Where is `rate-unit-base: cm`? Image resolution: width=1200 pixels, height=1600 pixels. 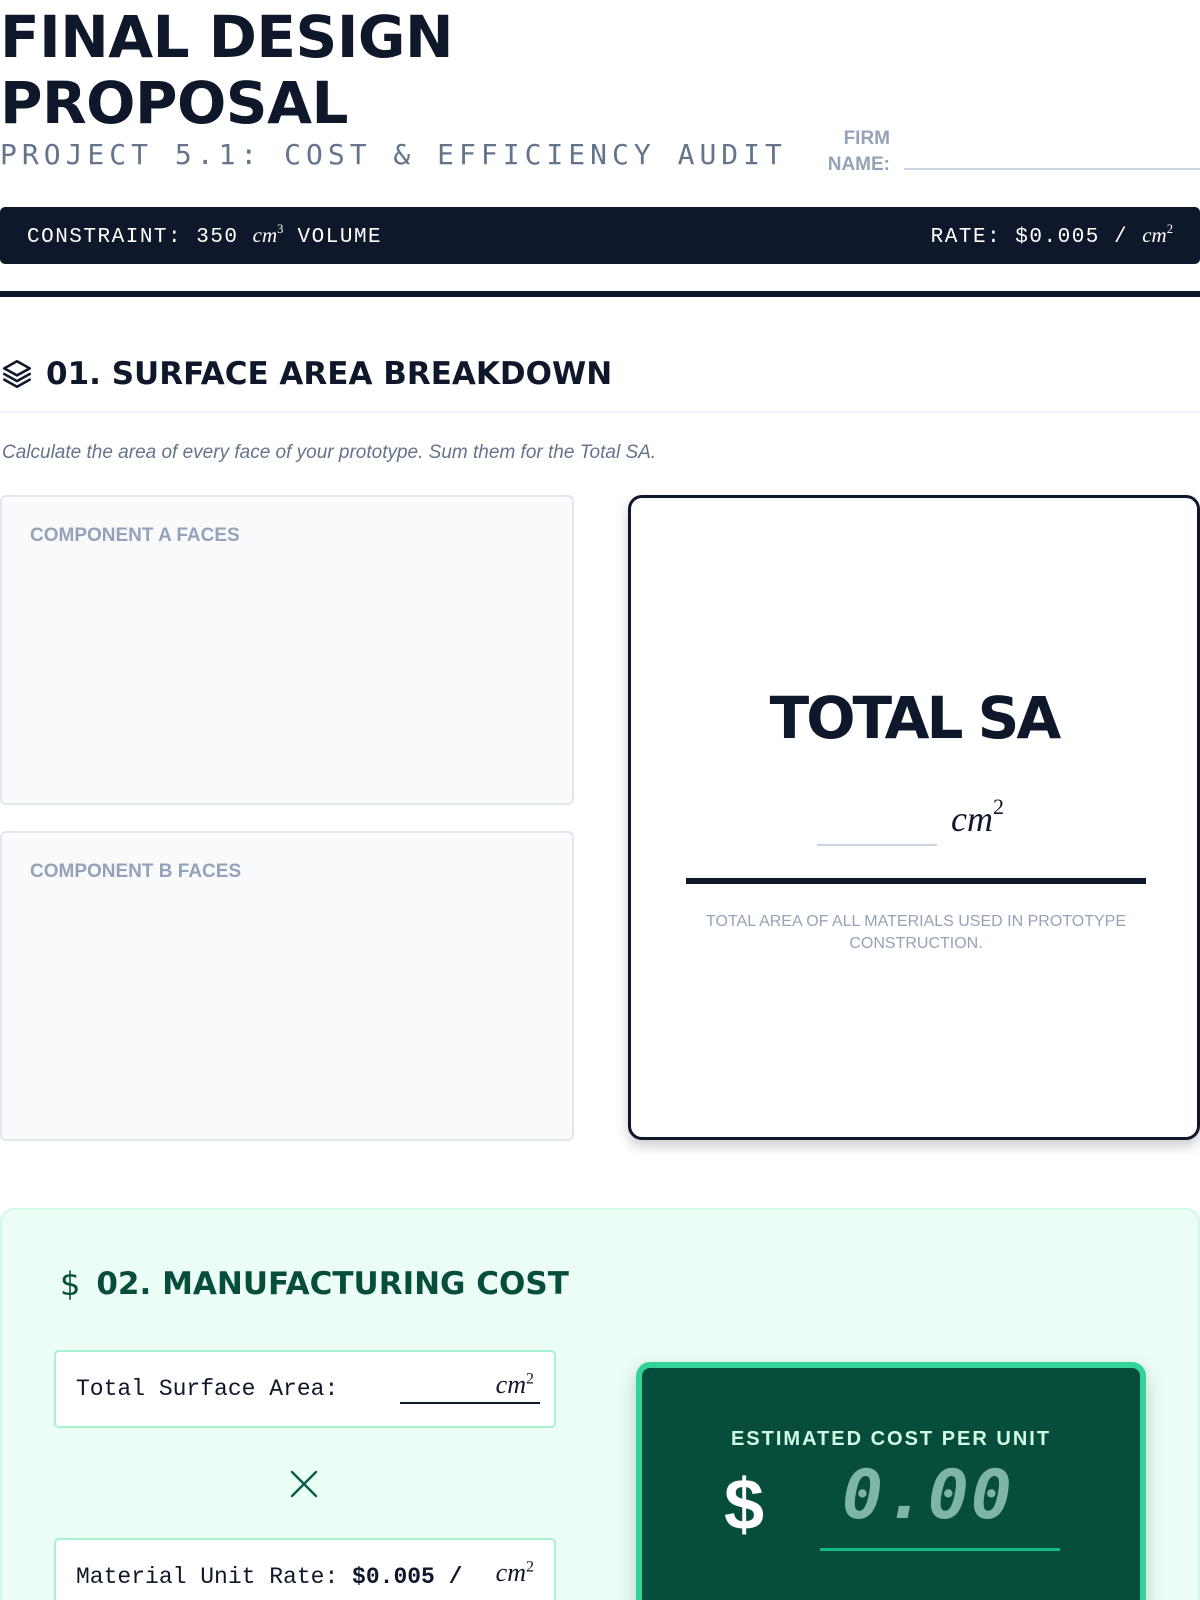 rate-unit-base: cm is located at coordinates (1154, 235).